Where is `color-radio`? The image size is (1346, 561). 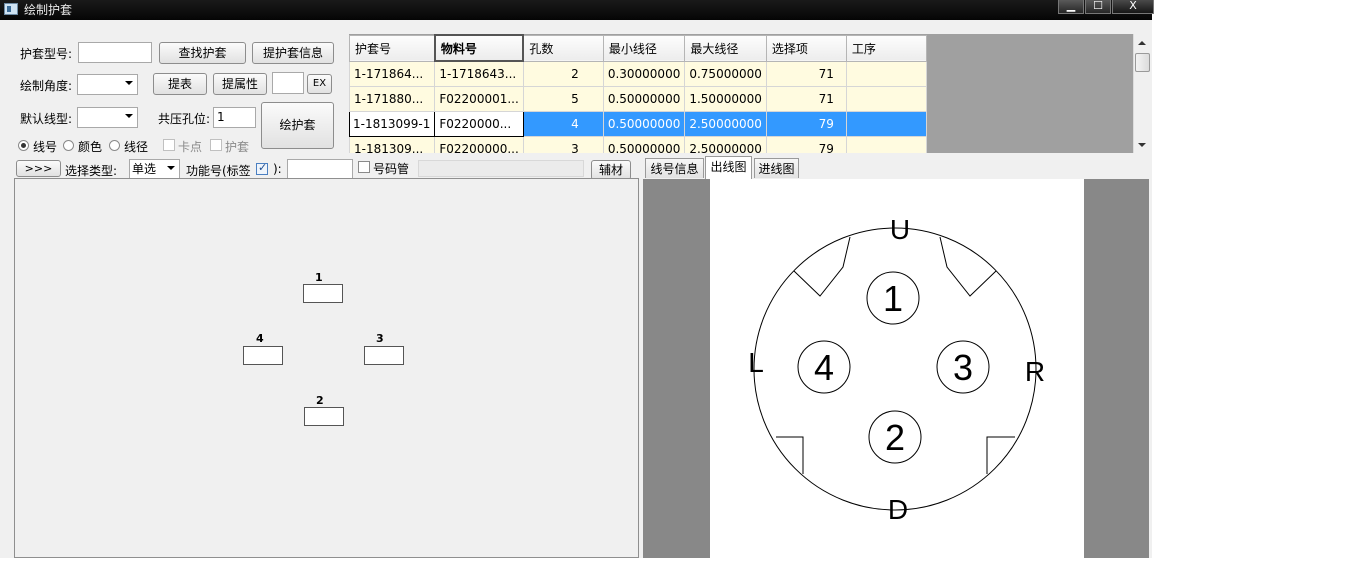 color-radio is located at coordinates (68, 145).